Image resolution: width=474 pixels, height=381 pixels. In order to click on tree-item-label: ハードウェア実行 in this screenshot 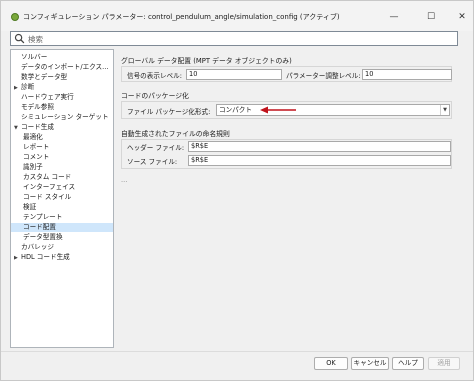, I will do `click(47, 97)`.